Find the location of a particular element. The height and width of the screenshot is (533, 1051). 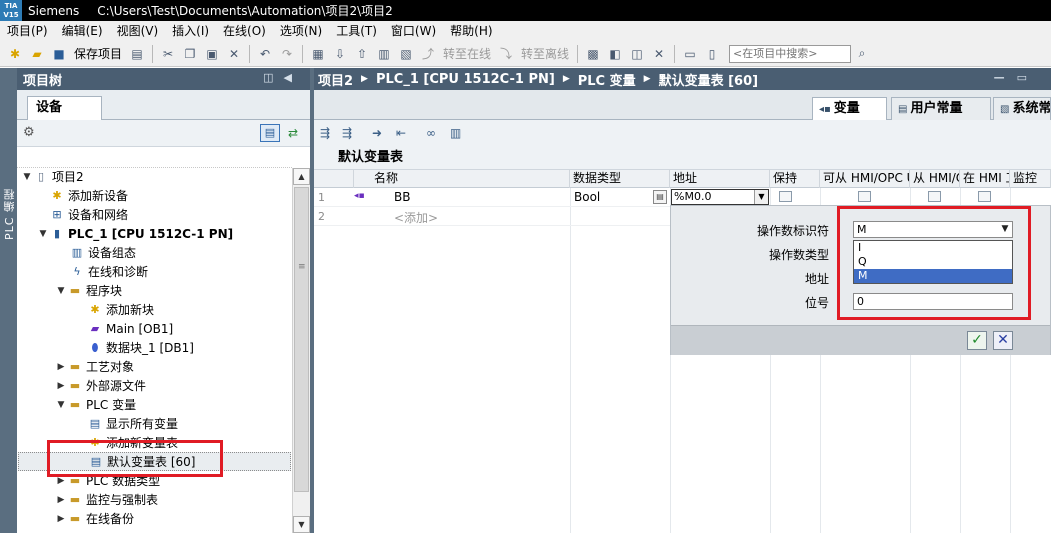

save-project-button: 保存项目 is located at coordinates (98, 53).